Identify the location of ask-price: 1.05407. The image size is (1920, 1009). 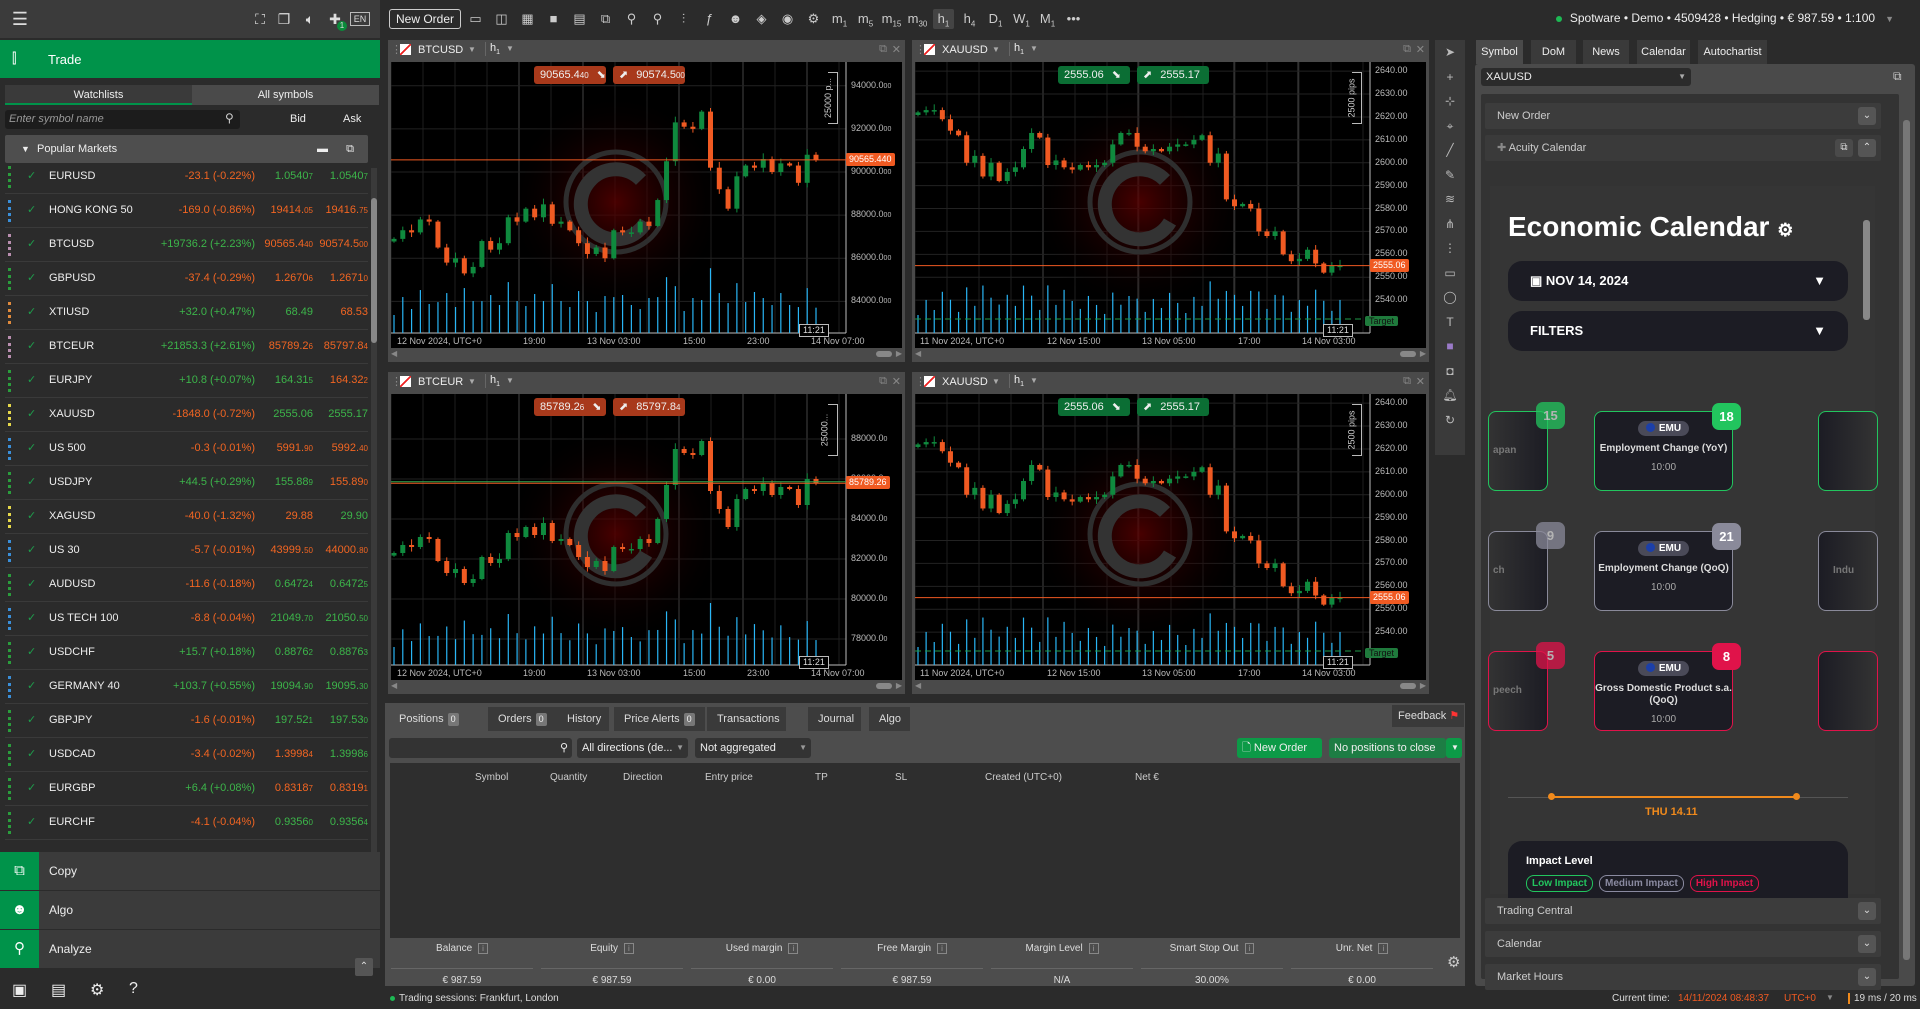
(349, 176).